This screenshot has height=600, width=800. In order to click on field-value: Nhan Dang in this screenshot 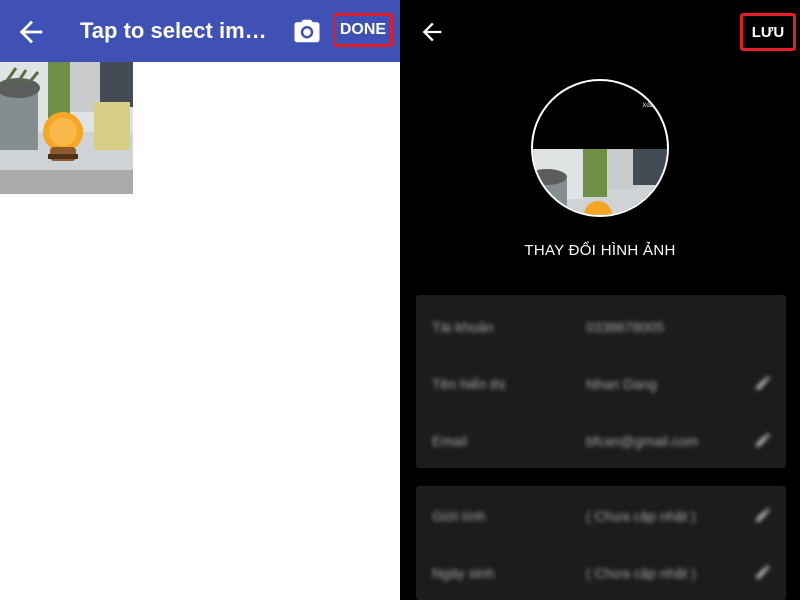, I will do `click(621, 384)`.